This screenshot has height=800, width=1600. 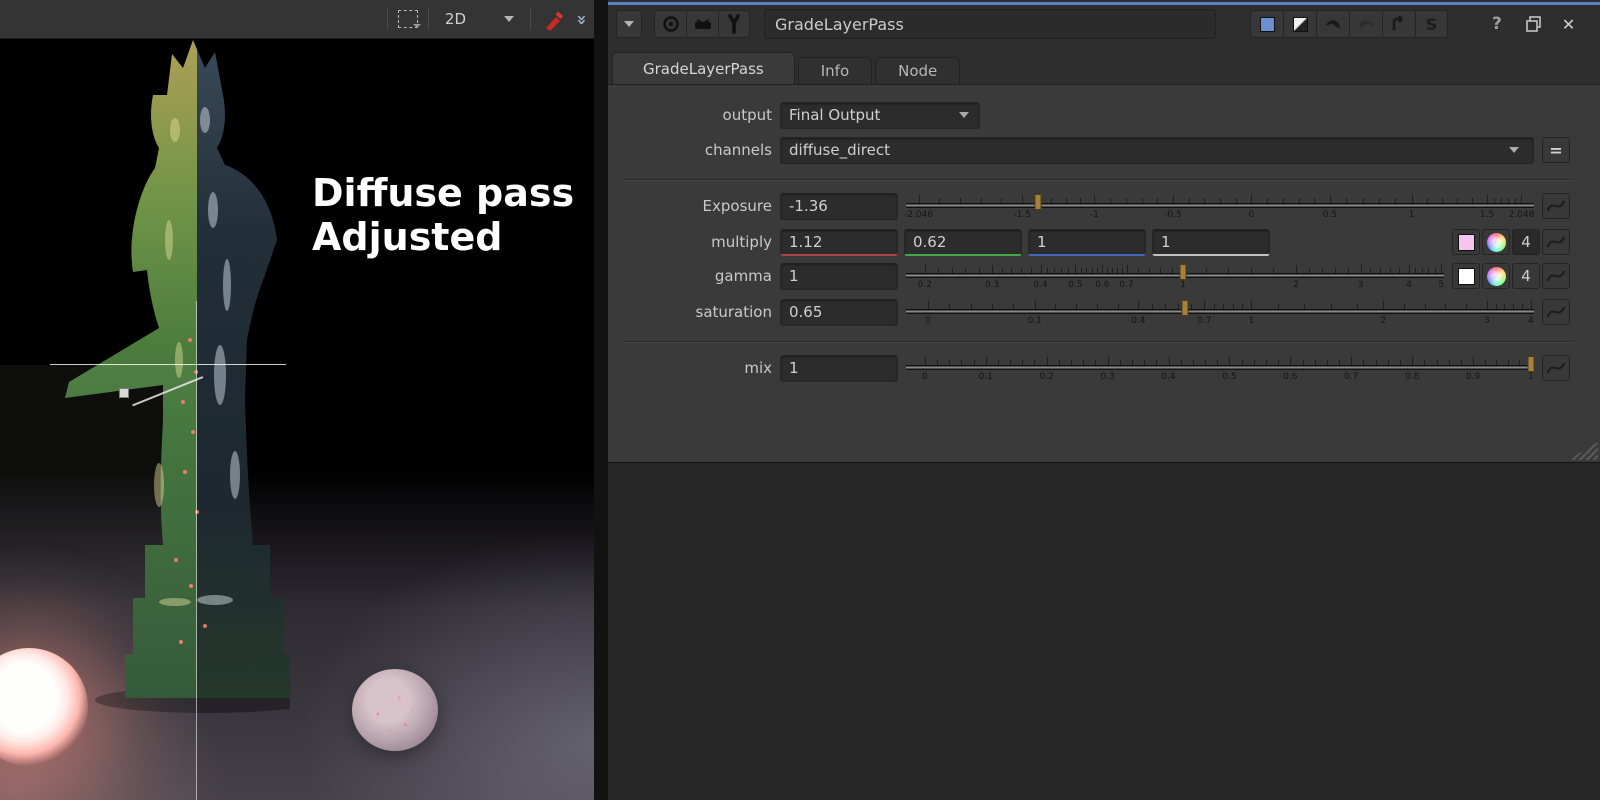 What do you see at coordinates (1496, 242) in the screenshot?
I see `multiply-color-picker` at bounding box center [1496, 242].